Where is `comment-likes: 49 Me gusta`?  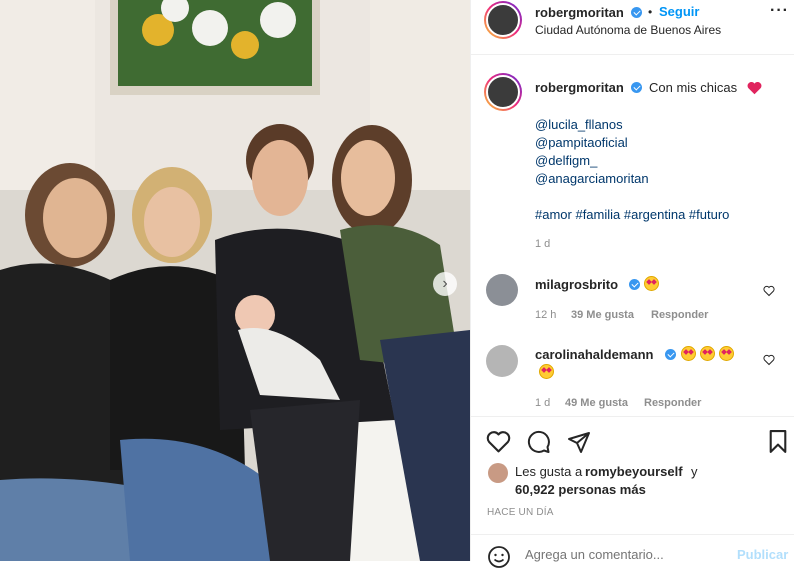
comment-likes: 49 Me gusta is located at coordinates (596, 403).